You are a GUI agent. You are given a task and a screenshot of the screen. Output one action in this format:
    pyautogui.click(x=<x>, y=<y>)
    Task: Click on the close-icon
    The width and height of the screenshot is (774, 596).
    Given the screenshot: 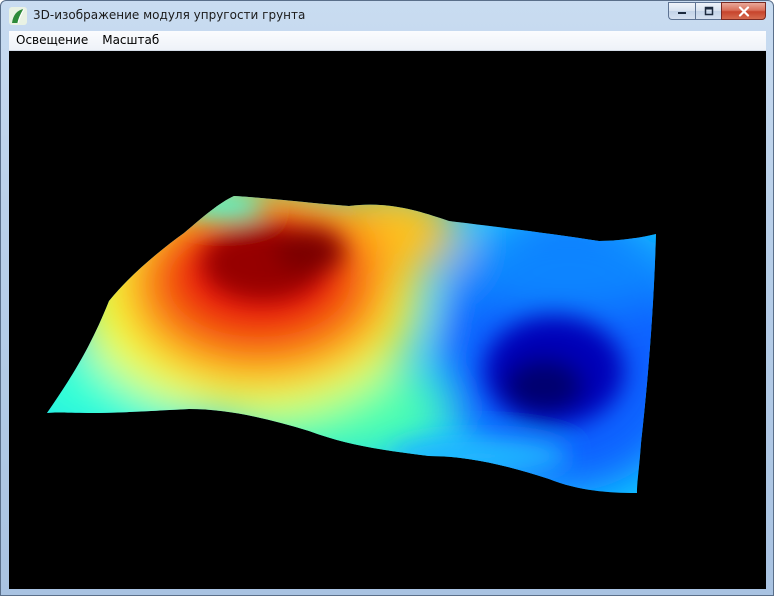 What is the action you would take?
    pyautogui.click(x=743, y=11)
    